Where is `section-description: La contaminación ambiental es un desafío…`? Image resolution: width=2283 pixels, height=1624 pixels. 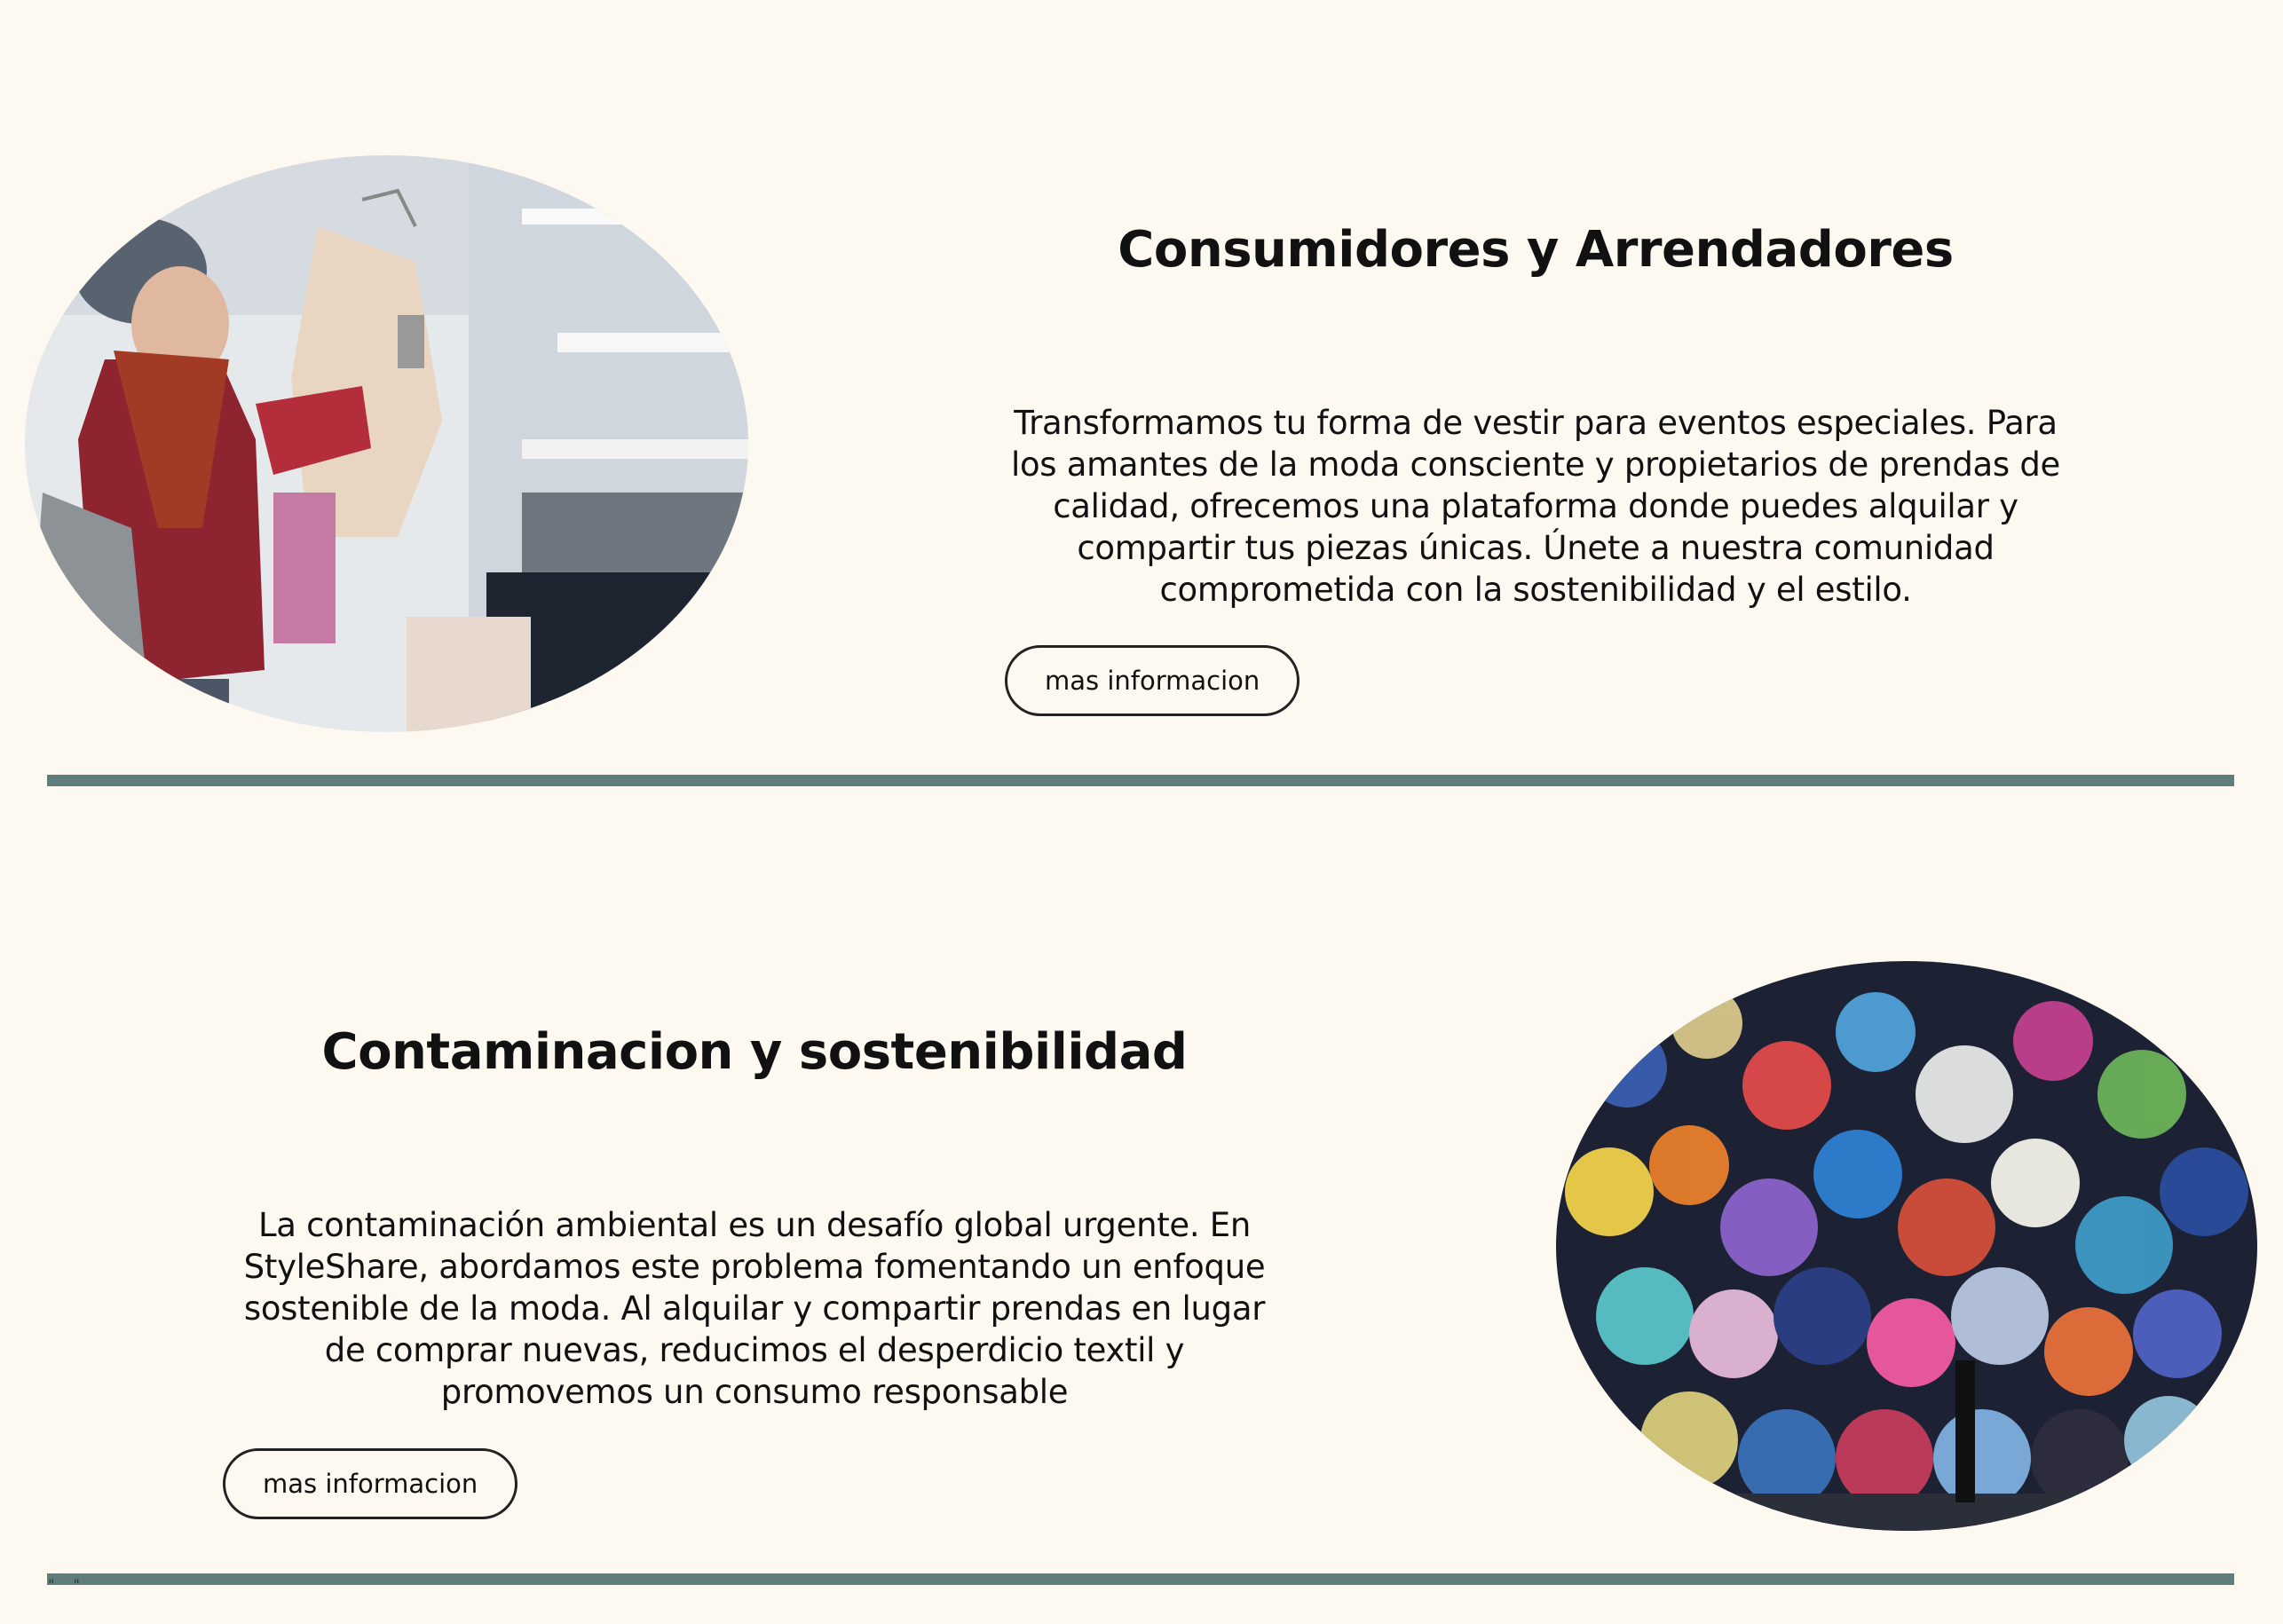
section-description: La contaminación ambiental es un desafío… is located at coordinates (754, 1308).